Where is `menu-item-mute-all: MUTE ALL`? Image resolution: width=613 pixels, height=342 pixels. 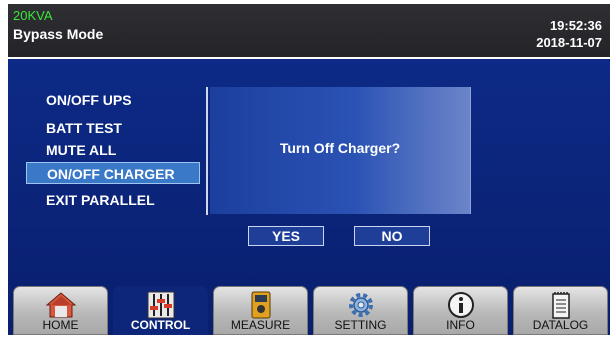 menu-item-mute-all: MUTE ALL is located at coordinates (81, 150).